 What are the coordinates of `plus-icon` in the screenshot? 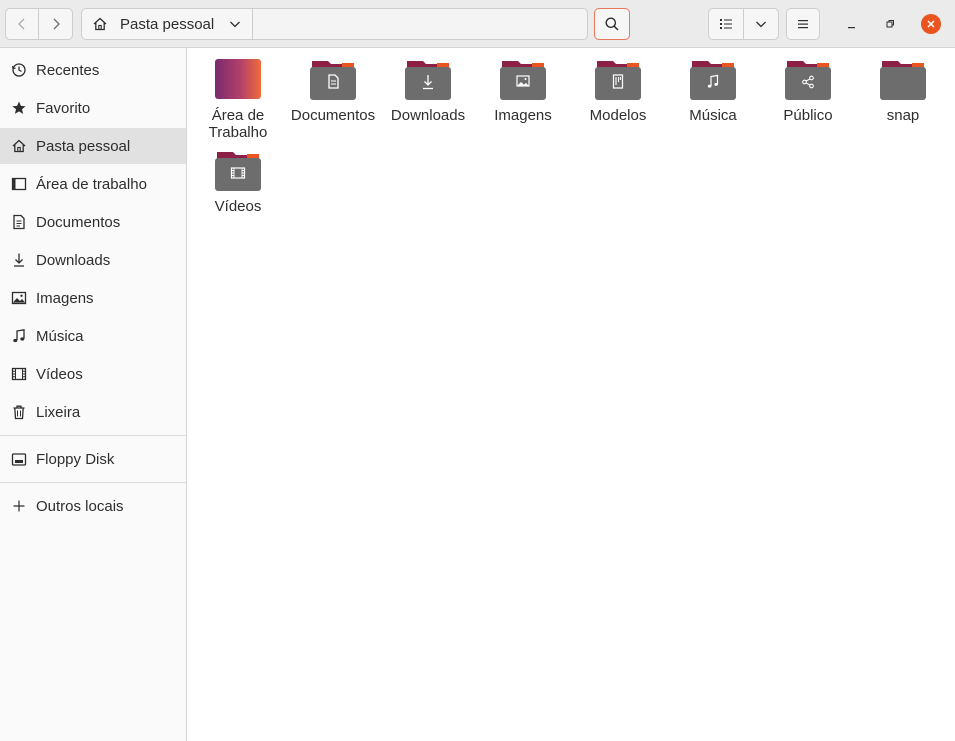 It's located at (19, 506).